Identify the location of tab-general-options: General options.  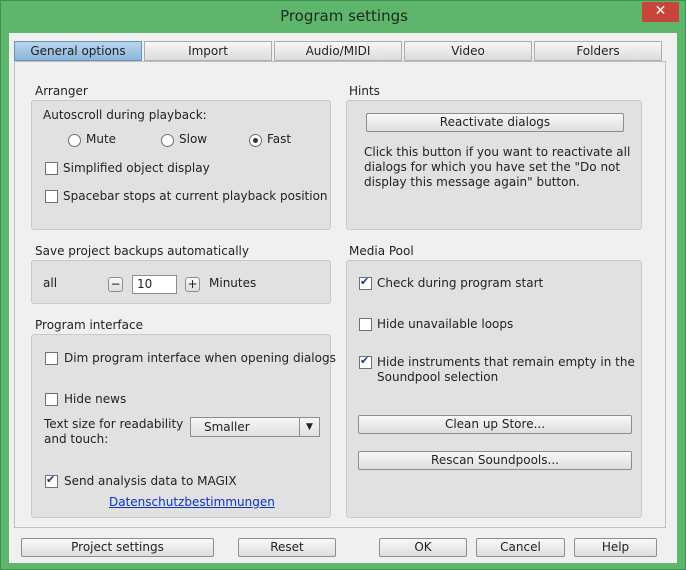
(78, 51).